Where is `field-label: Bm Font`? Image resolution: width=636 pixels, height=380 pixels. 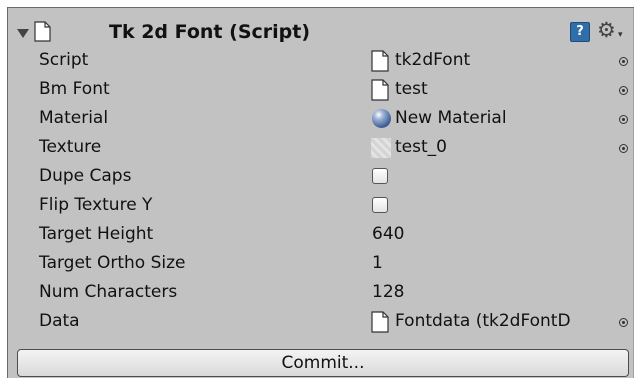
field-label: Bm Font is located at coordinates (74, 89).